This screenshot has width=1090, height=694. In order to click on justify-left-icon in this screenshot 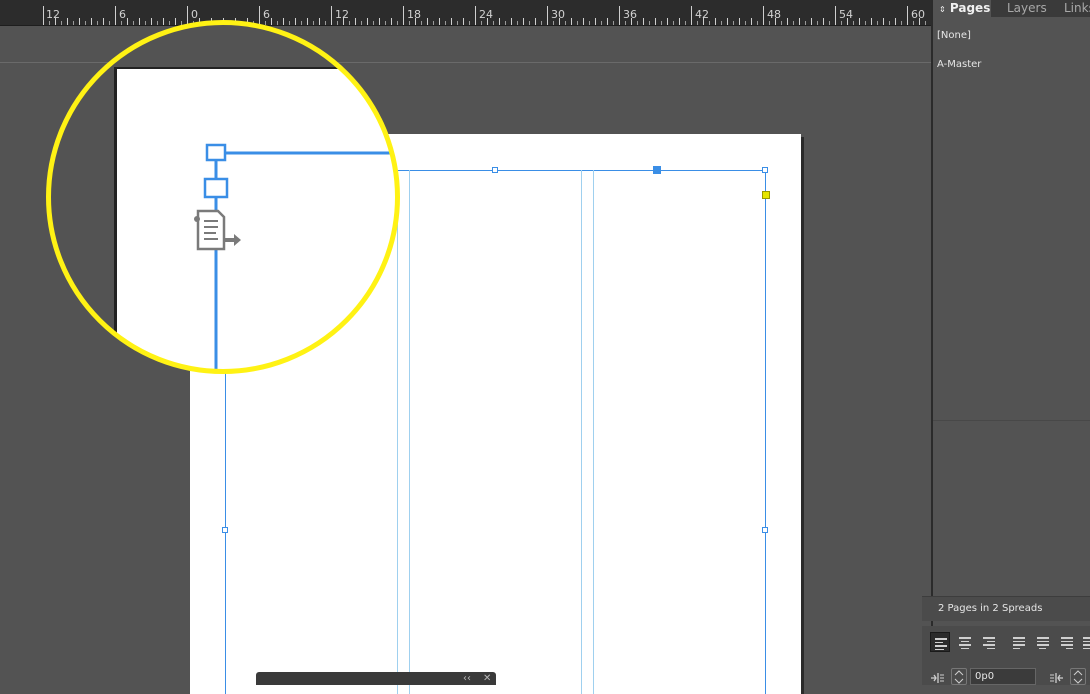, I will do `click(1019, 644)`.